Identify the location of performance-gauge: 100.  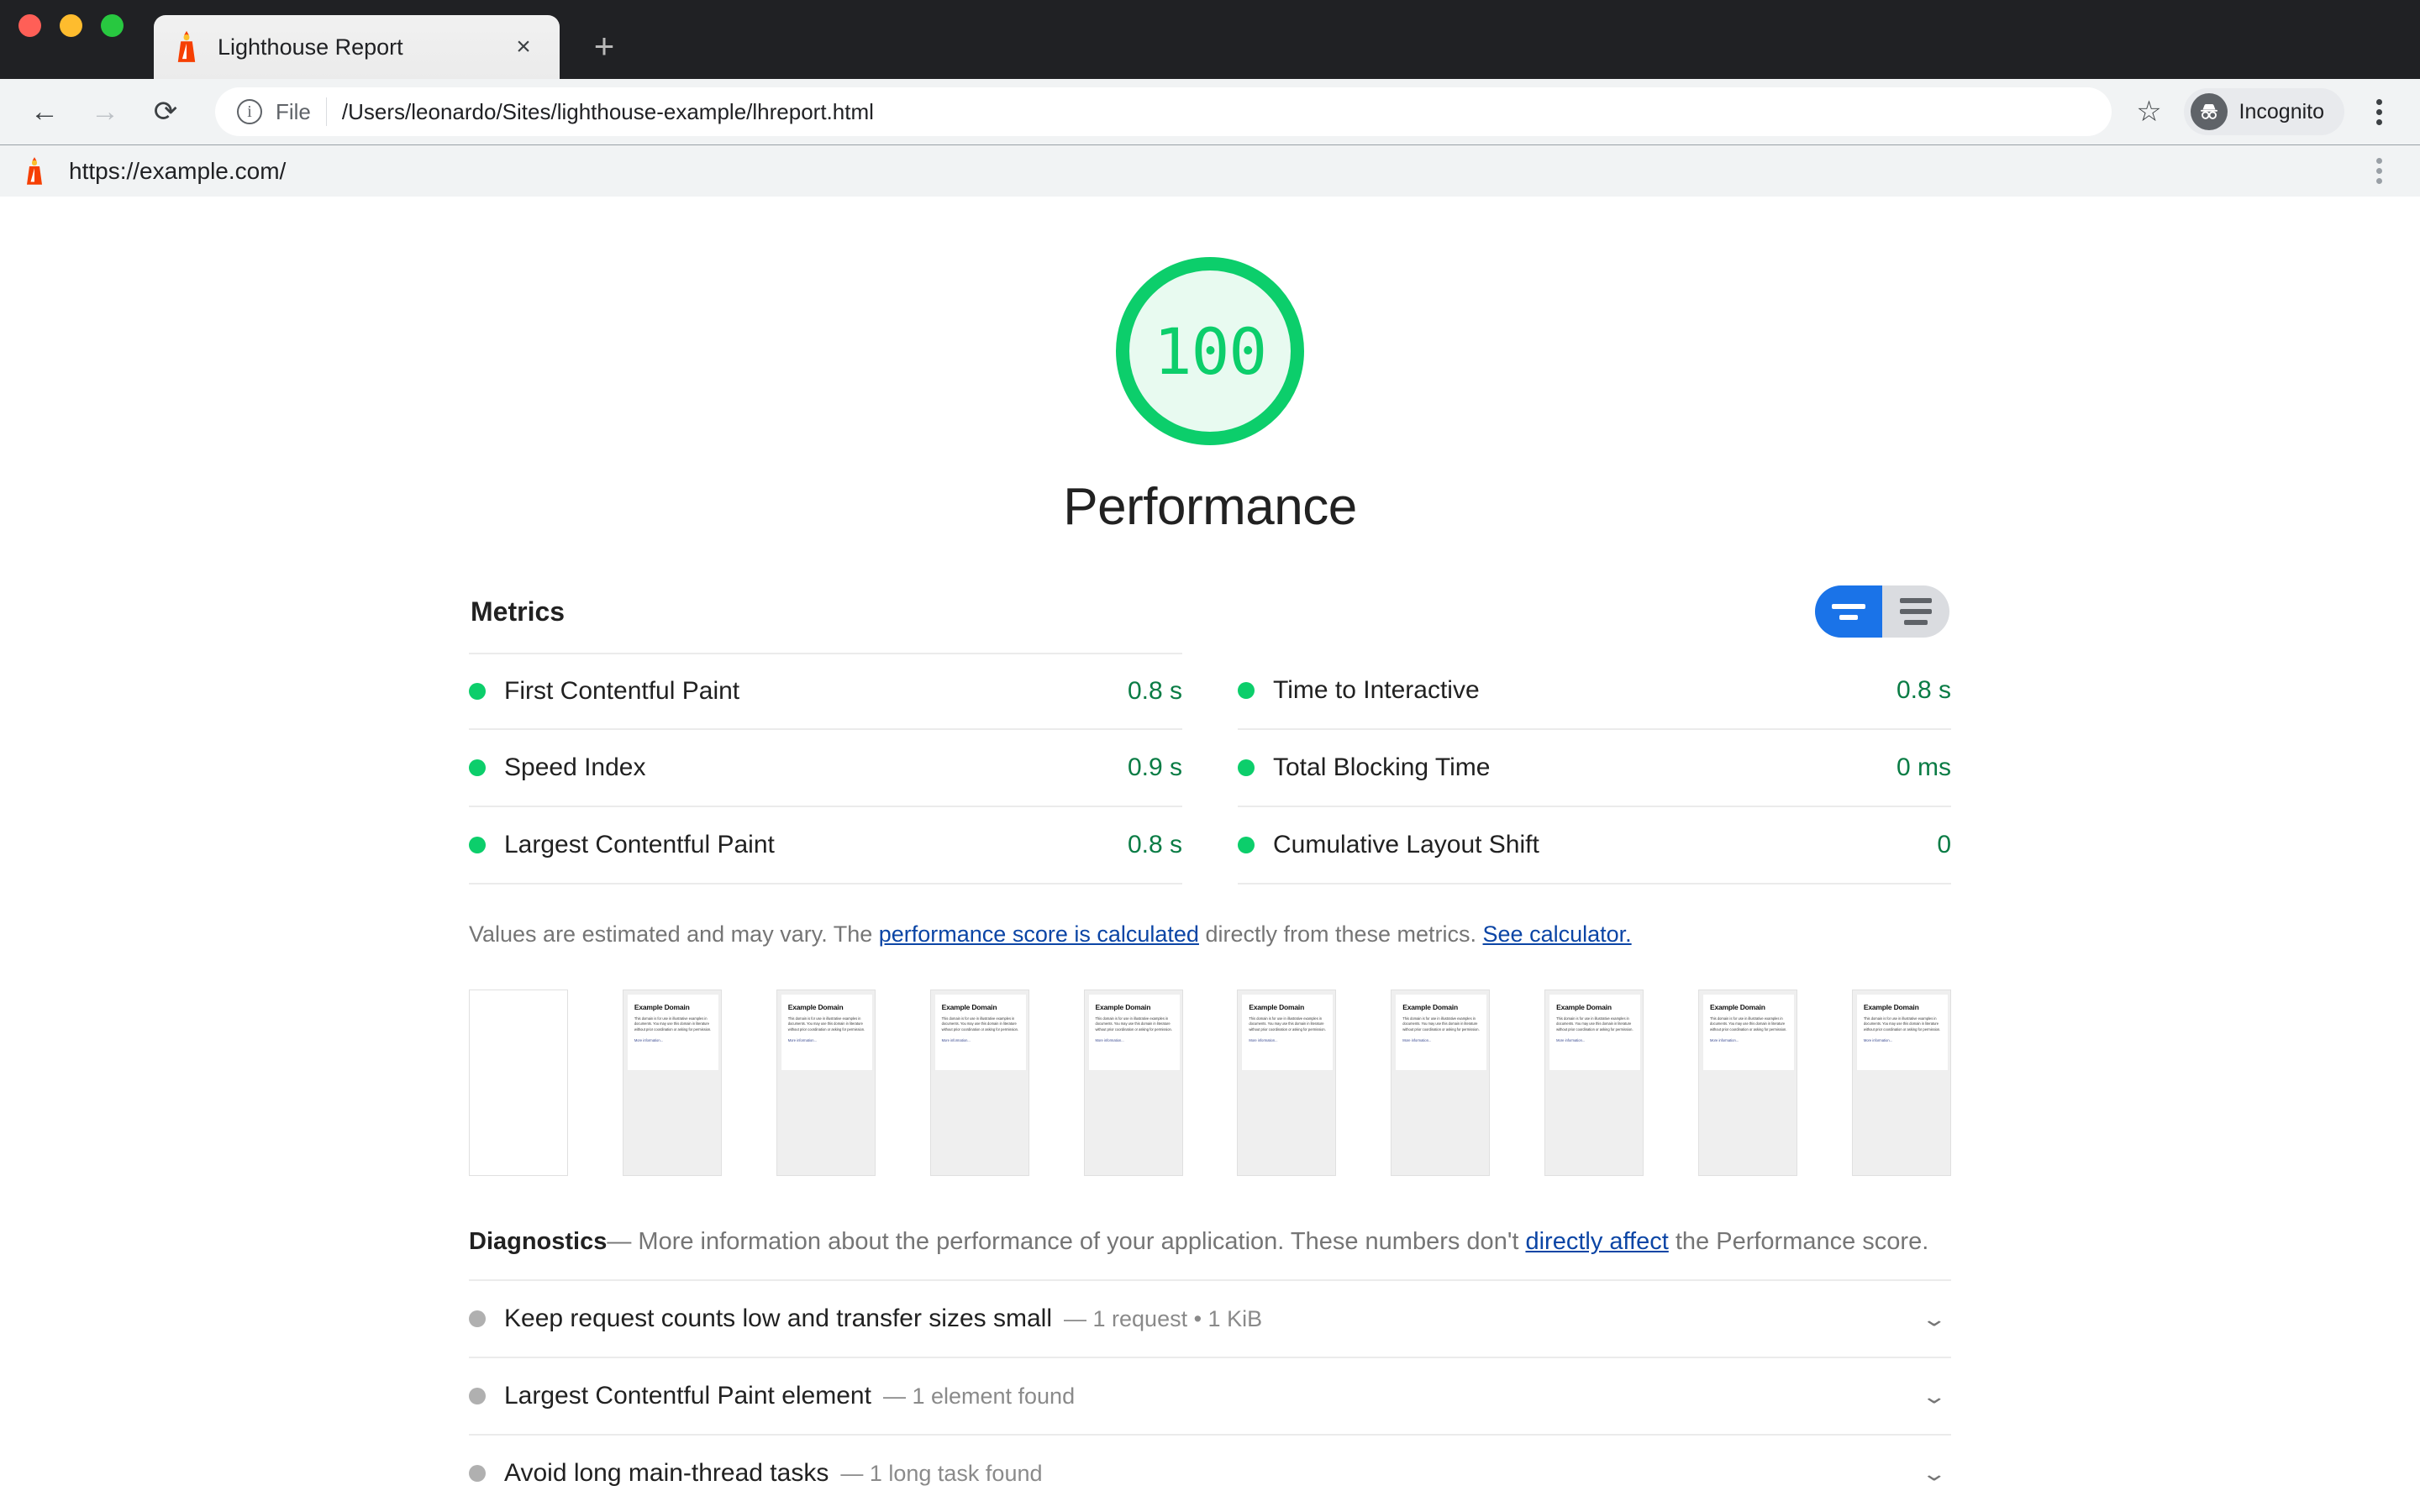
(1210, 351).